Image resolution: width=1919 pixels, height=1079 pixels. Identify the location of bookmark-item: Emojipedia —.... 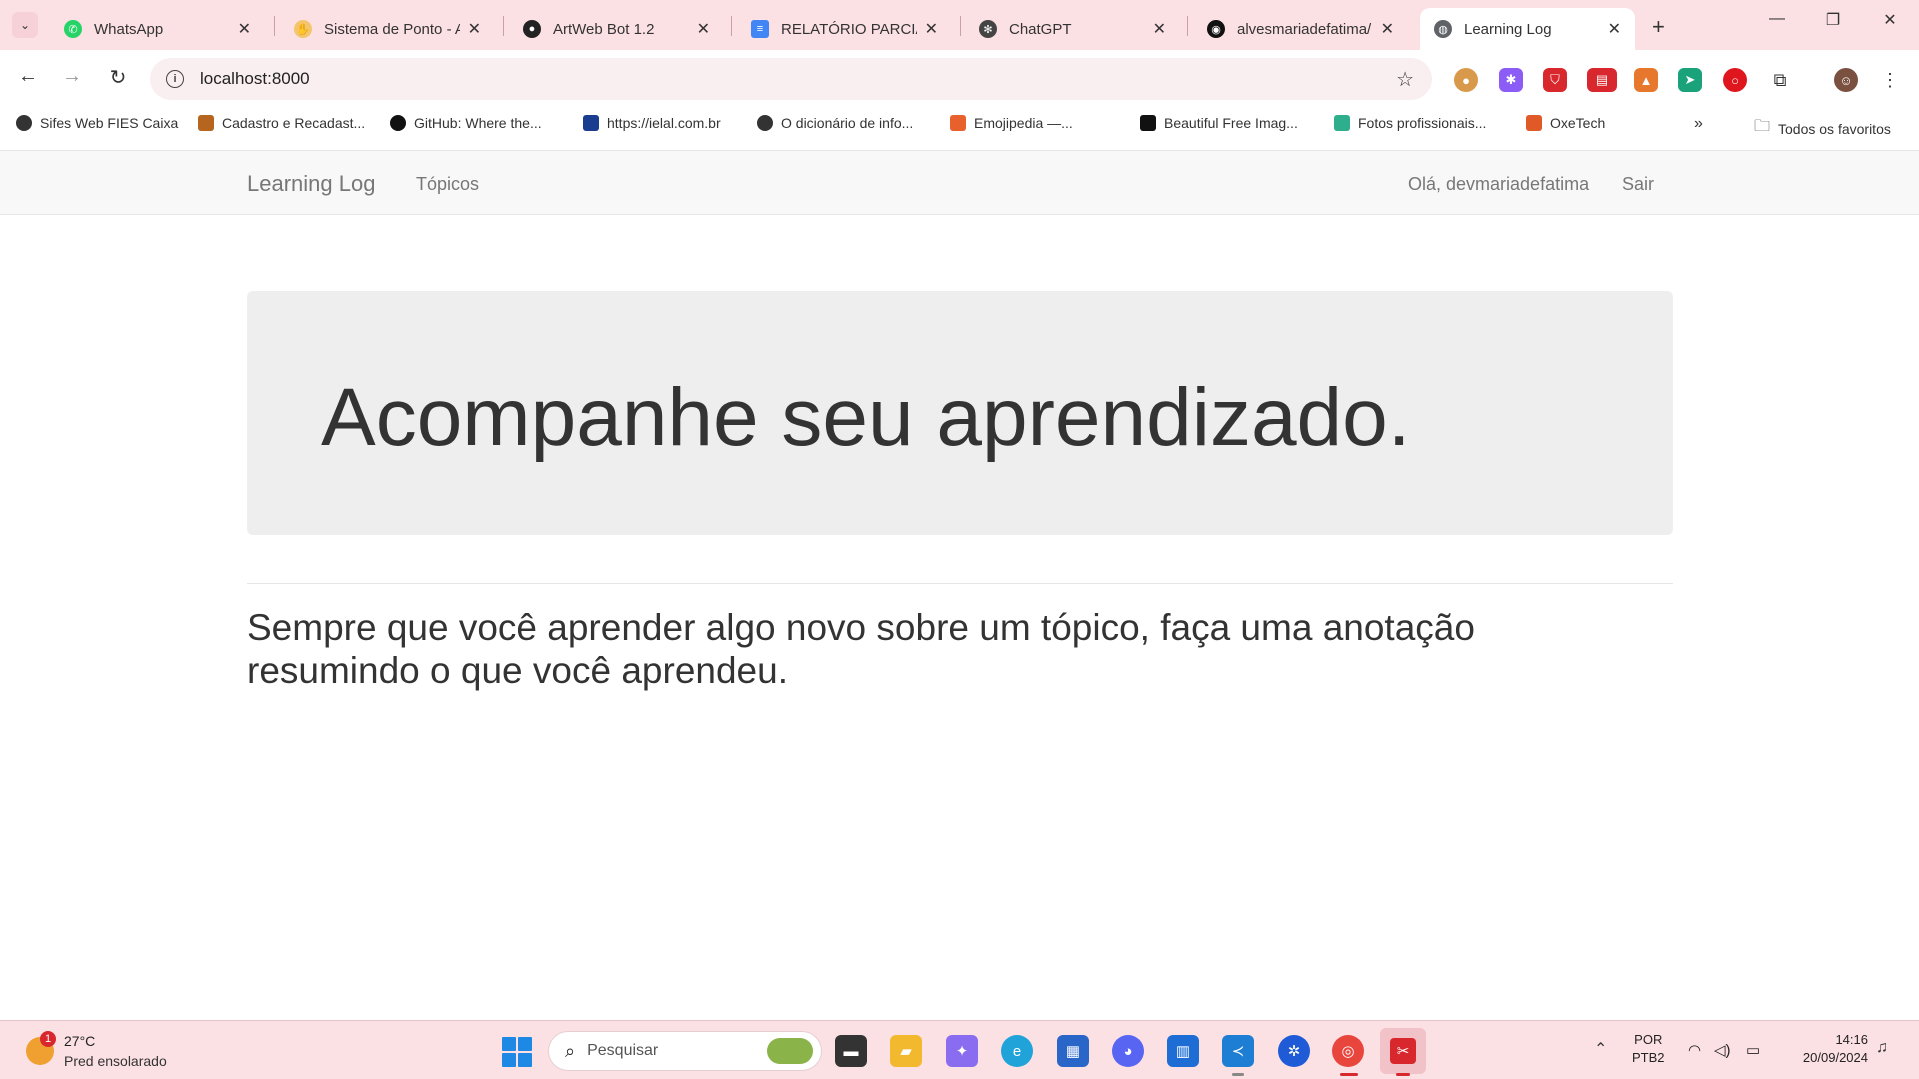
(1011, 123).